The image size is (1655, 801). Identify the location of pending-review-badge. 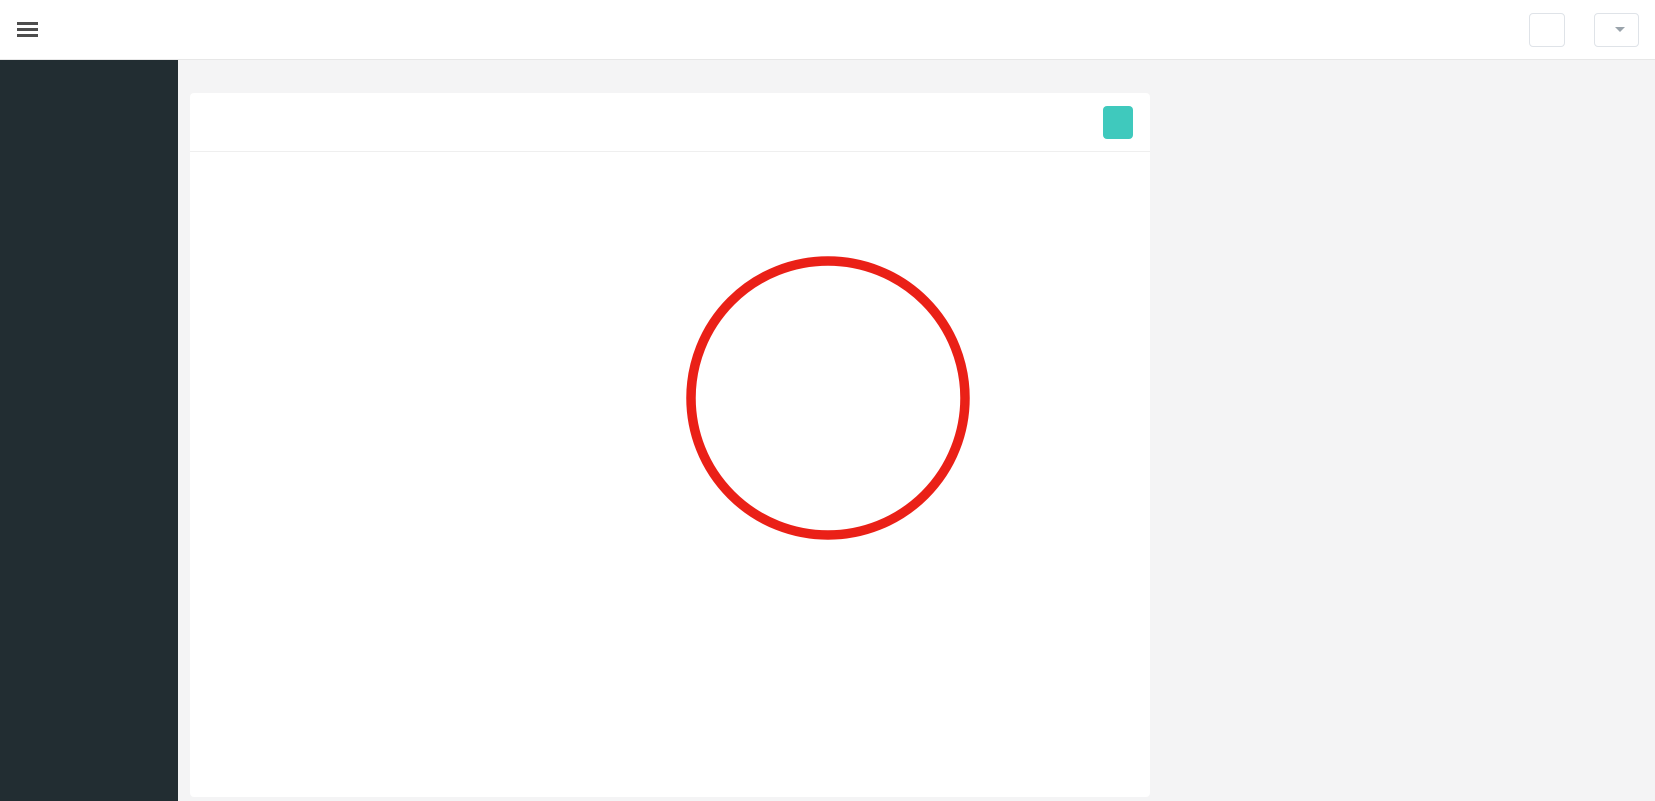
(1547, 29).